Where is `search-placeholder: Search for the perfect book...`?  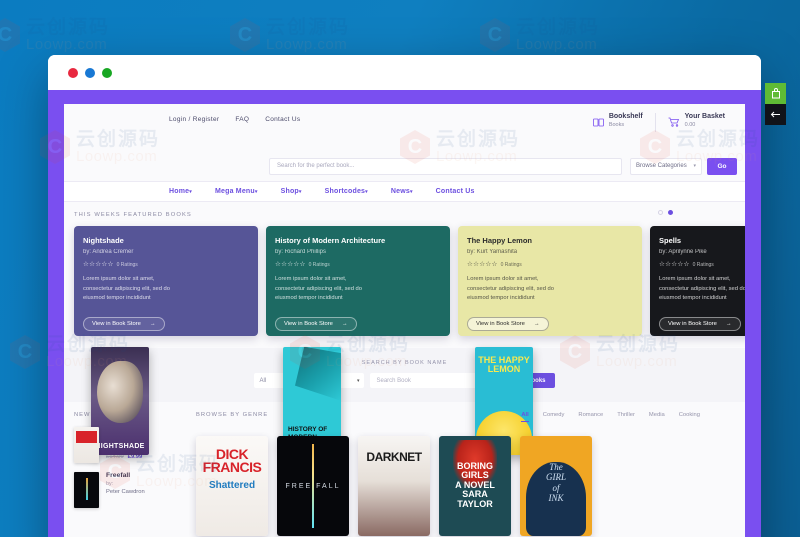 search-placeholder: Search for the perfect book... is located at coordinates (316, 166).